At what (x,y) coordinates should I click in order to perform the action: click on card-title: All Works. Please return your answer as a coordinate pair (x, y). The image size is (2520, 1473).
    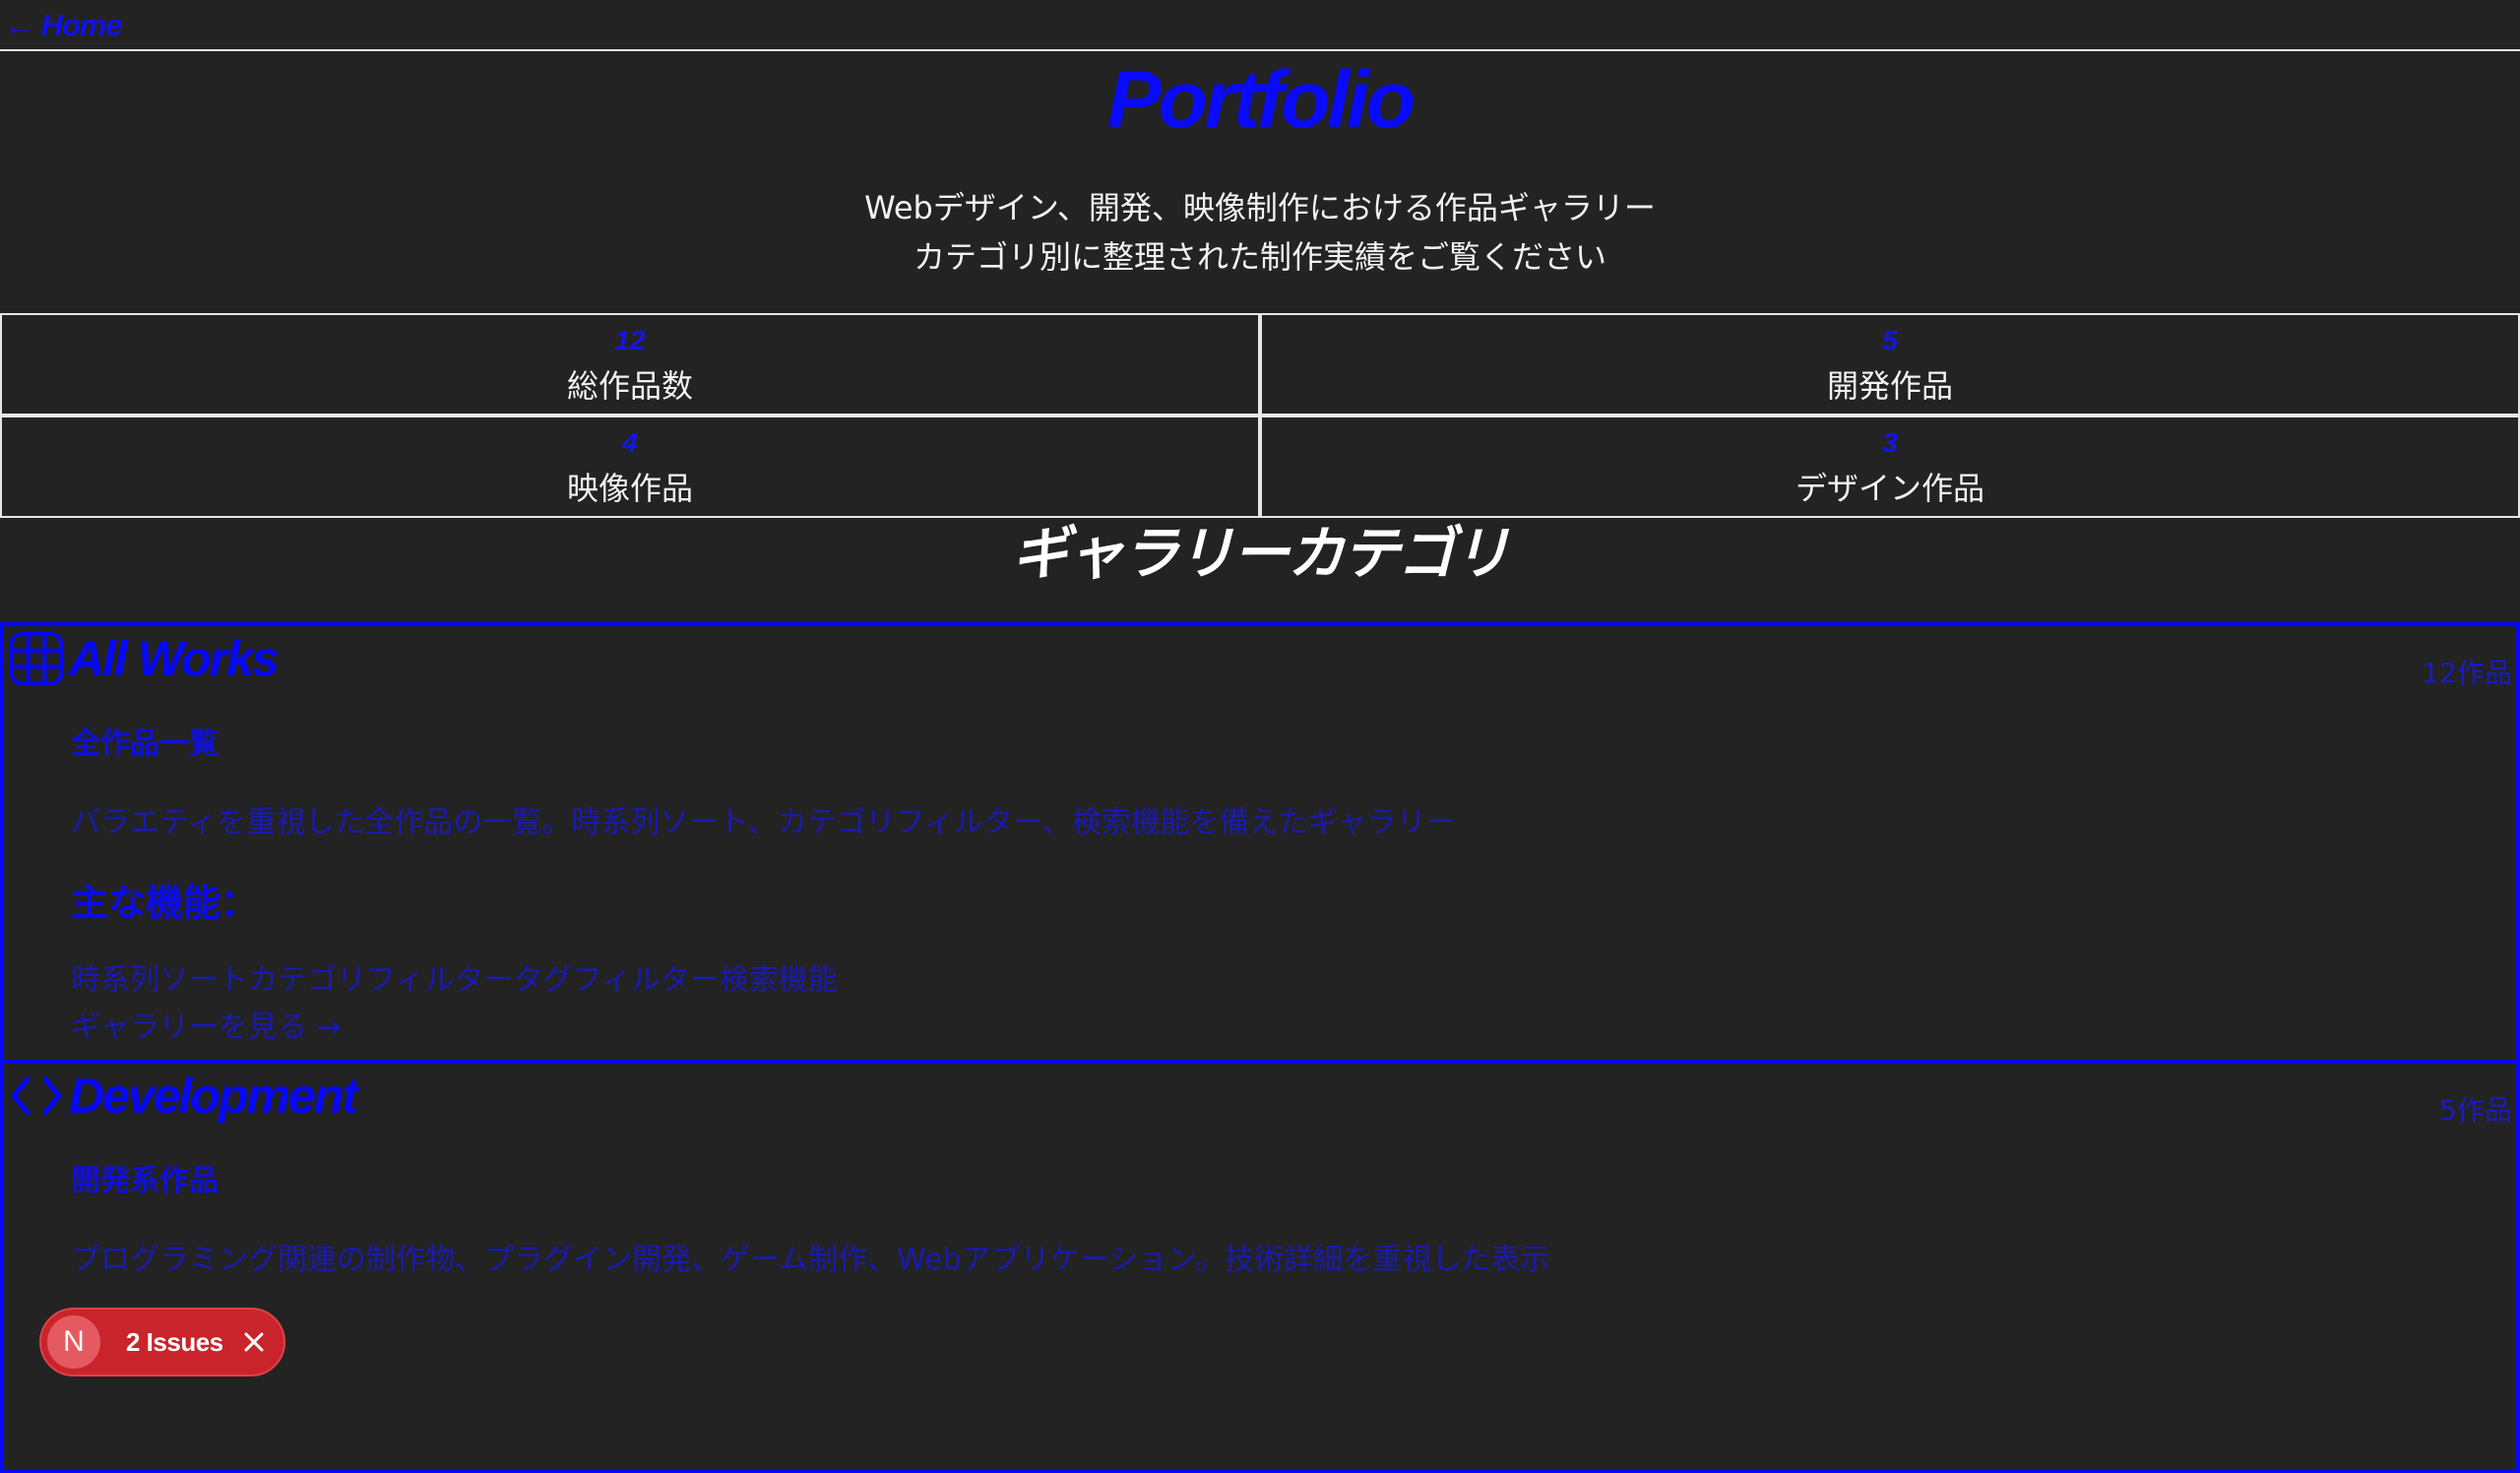
    Looking at the image, I should click on (174, 658).